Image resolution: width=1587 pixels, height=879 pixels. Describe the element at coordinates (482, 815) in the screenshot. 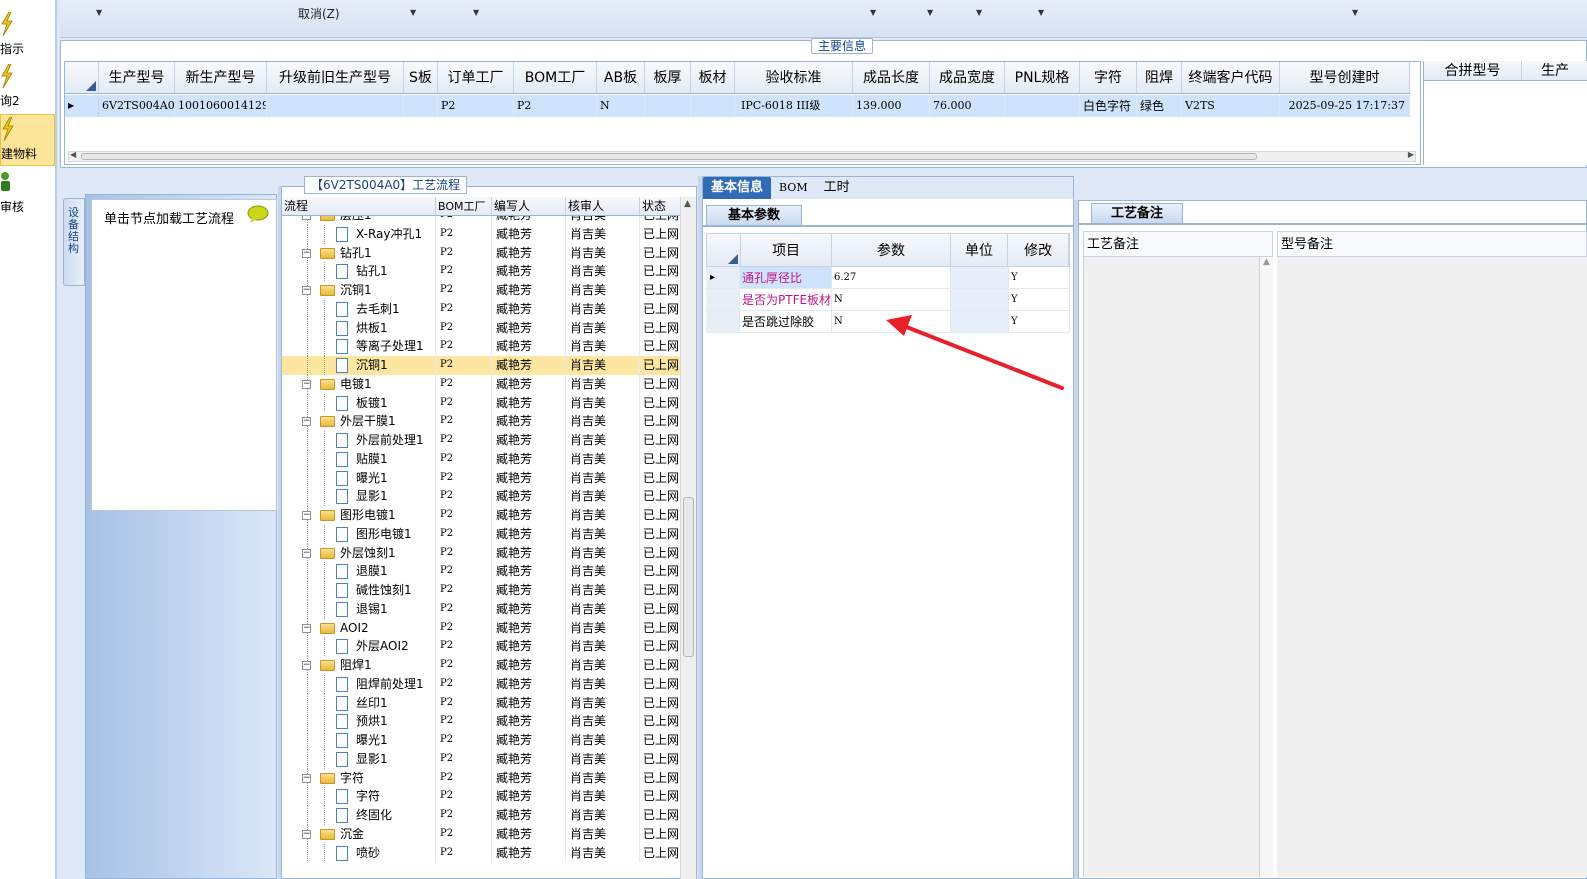

I see `tree-row: 终固化 P2 臧艳芳 肖吉美 已上网` at that location.